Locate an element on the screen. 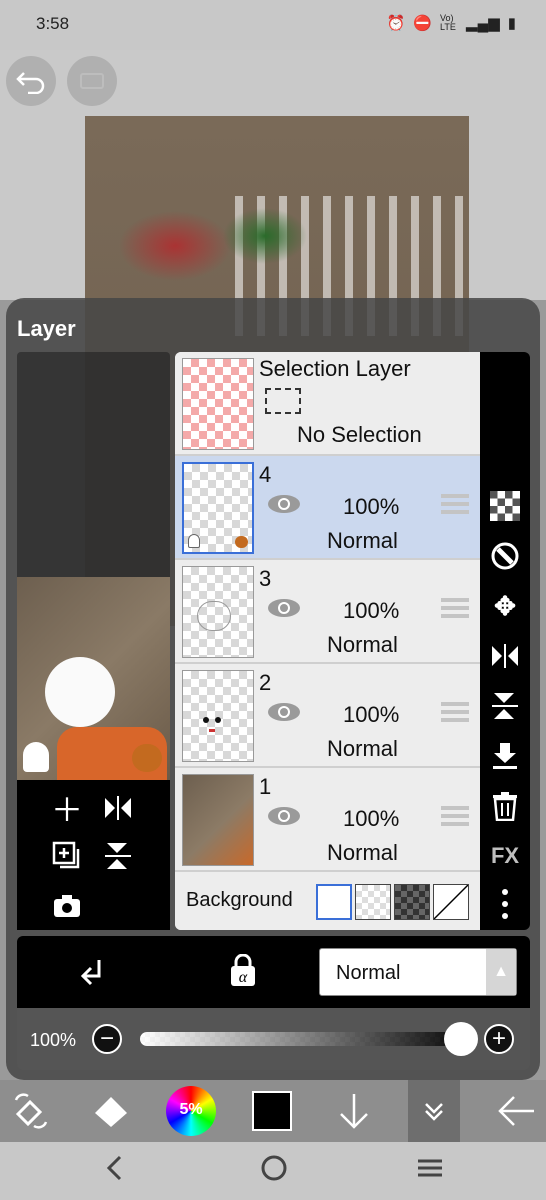 The image size is (546, 1200). signal-icon: ▂▄▆ is located at coordinates (483, 23).